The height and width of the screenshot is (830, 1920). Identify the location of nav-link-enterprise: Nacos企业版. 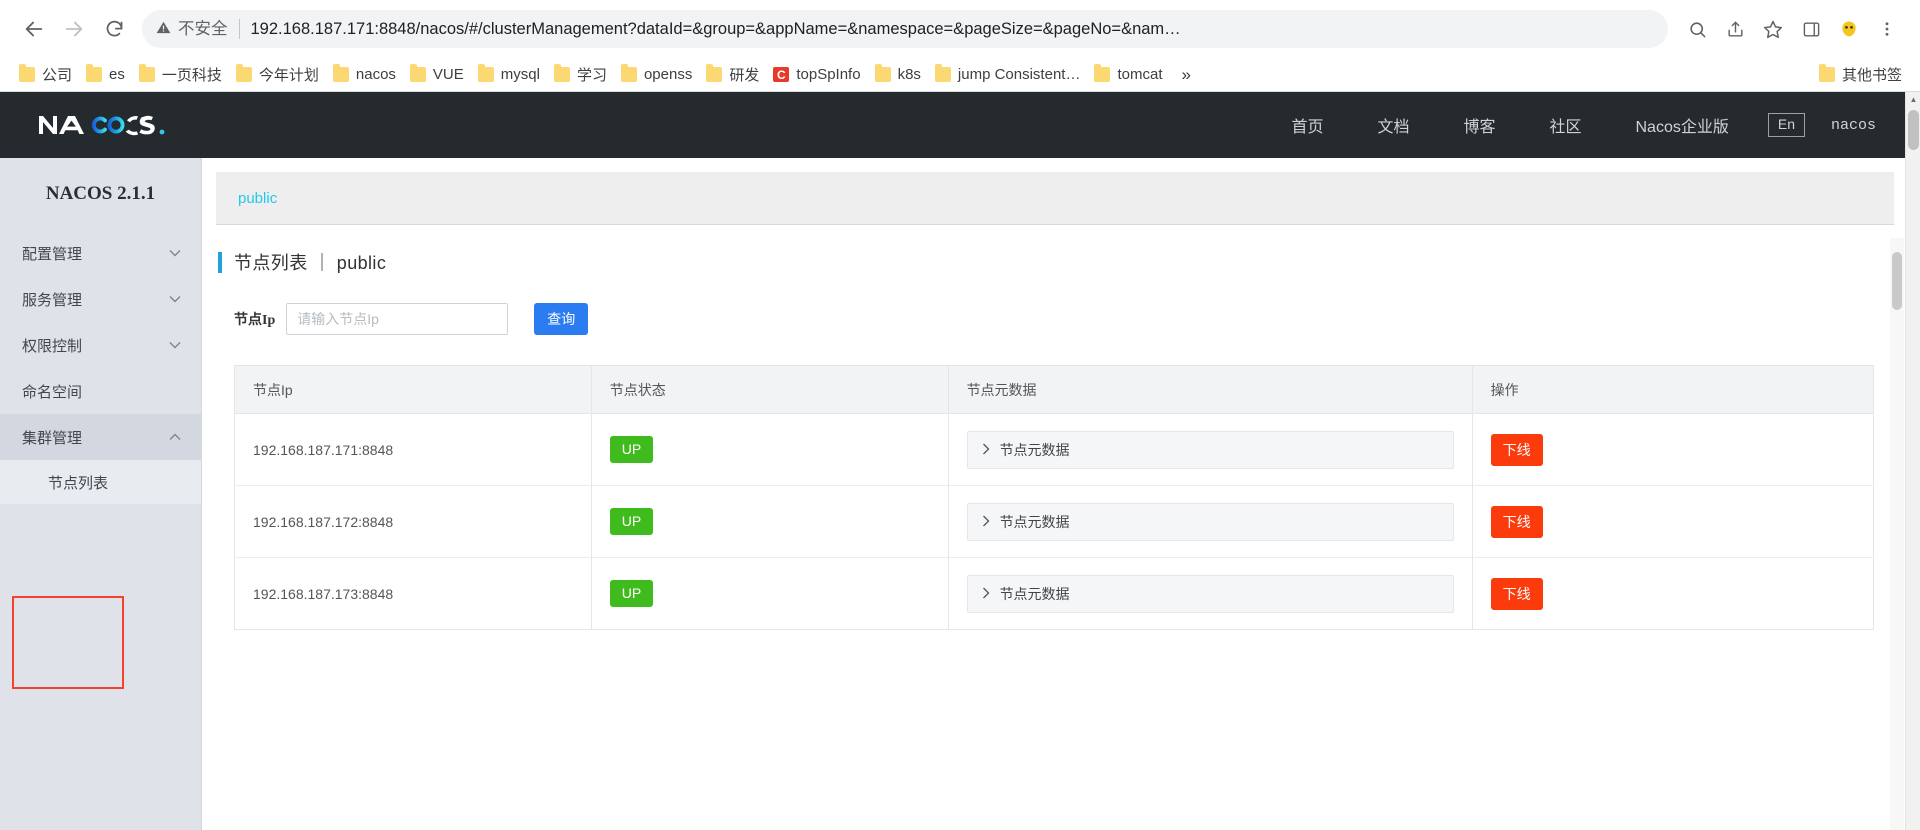
(1682, 125).